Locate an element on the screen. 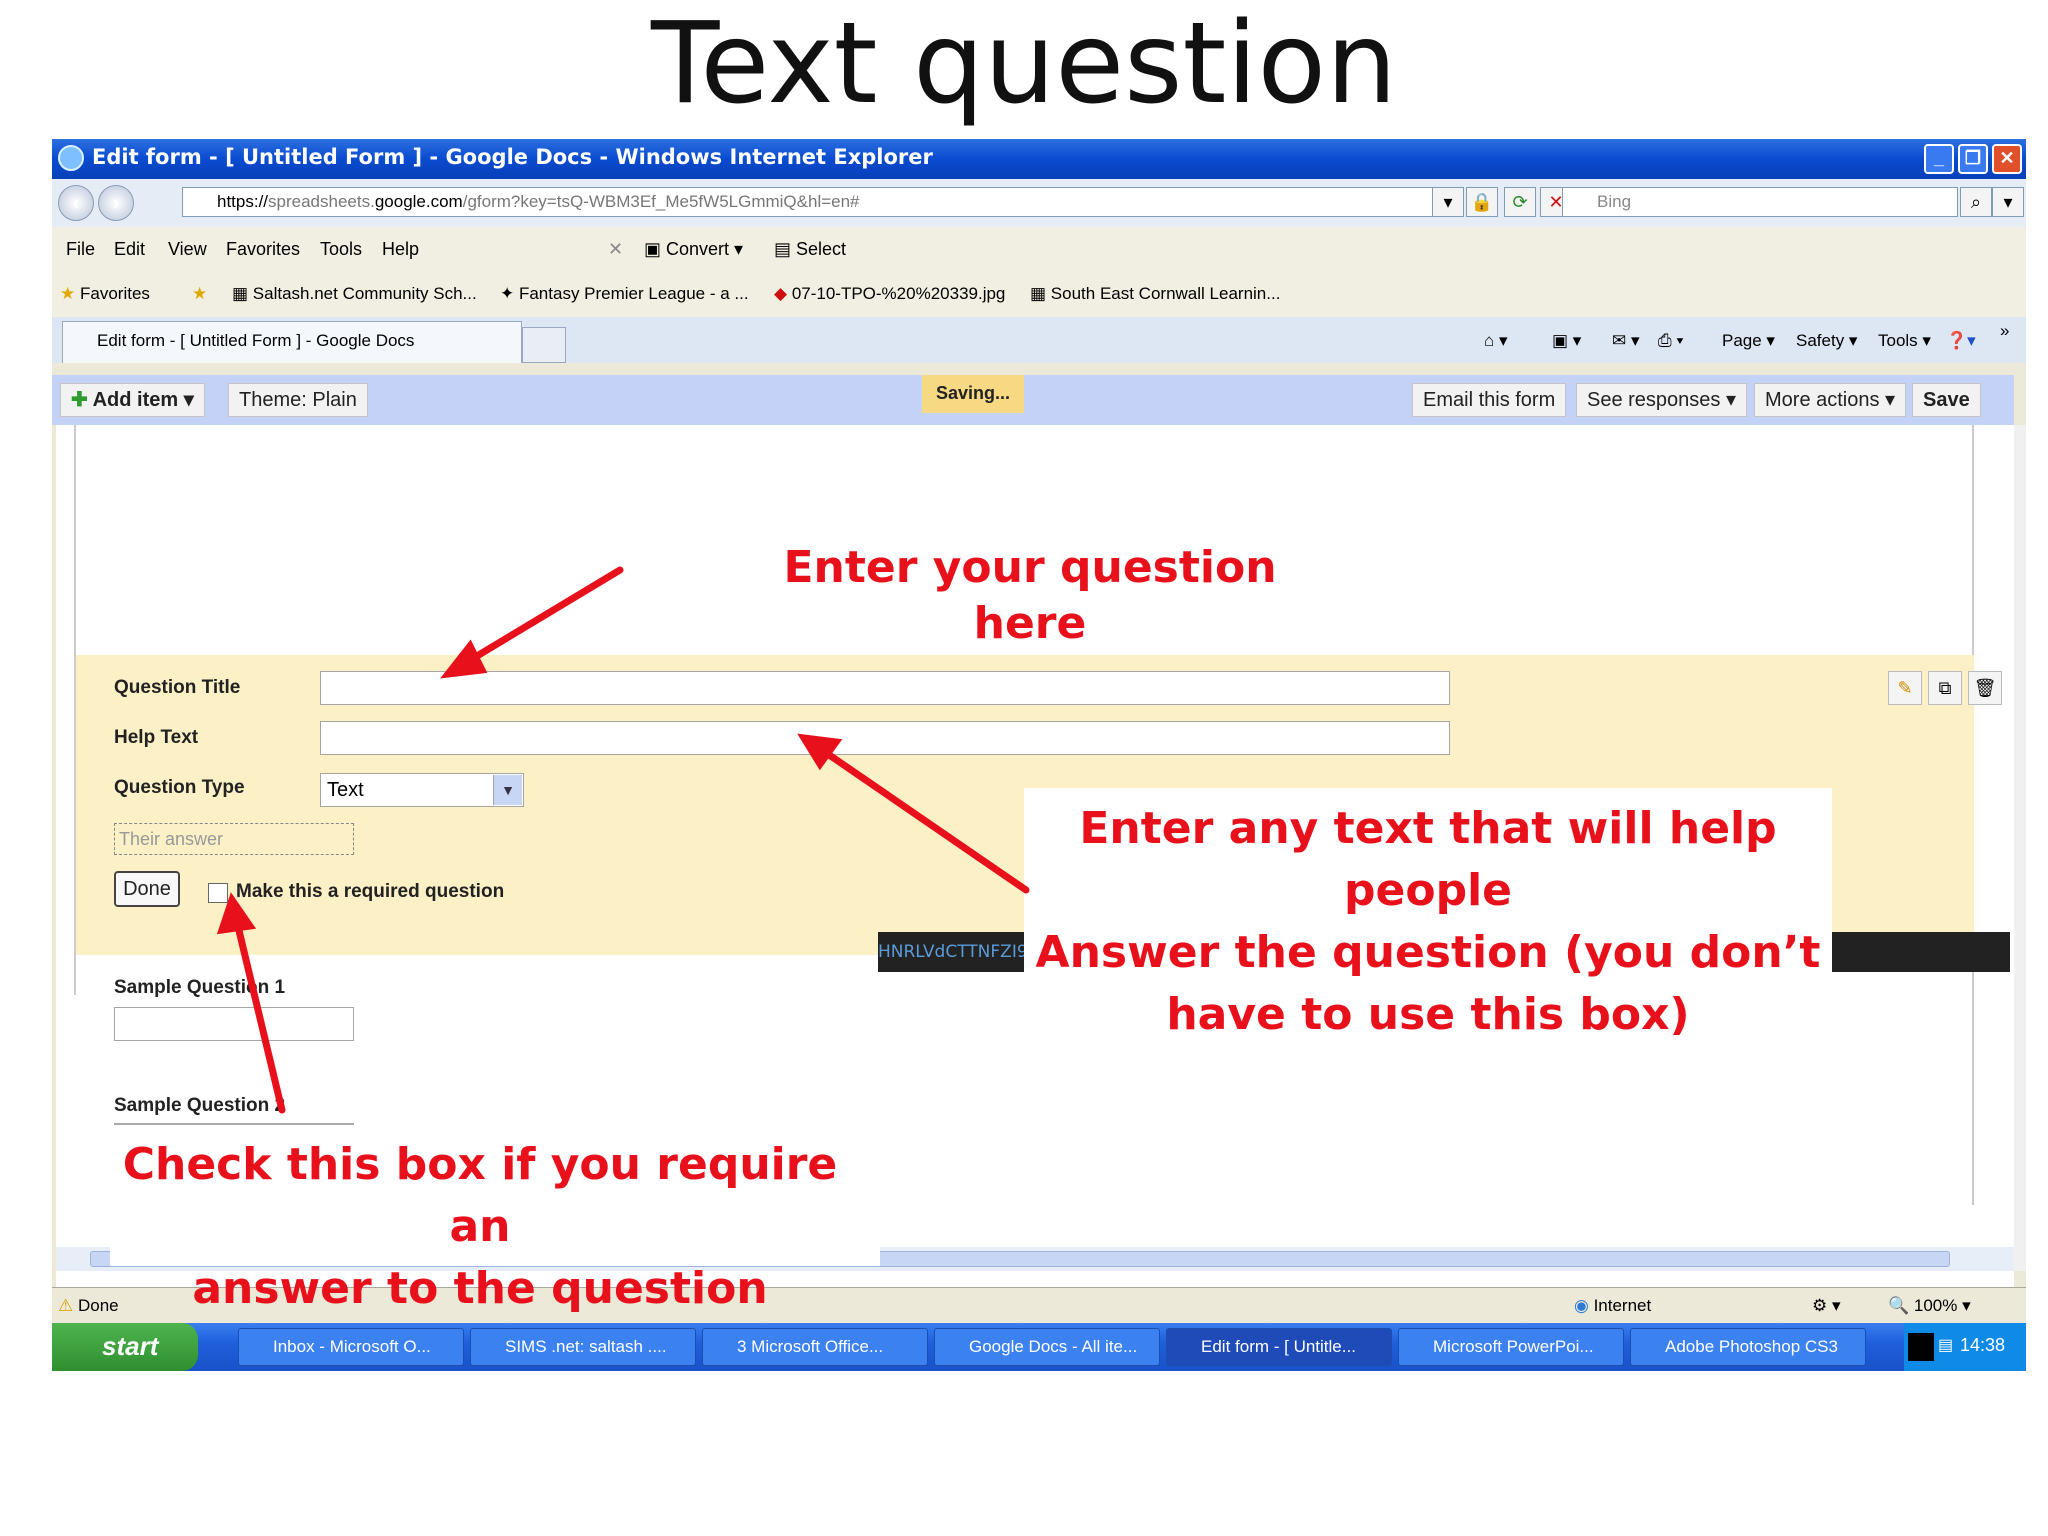  search-input: Bing is located at coordinates (1760, 202).